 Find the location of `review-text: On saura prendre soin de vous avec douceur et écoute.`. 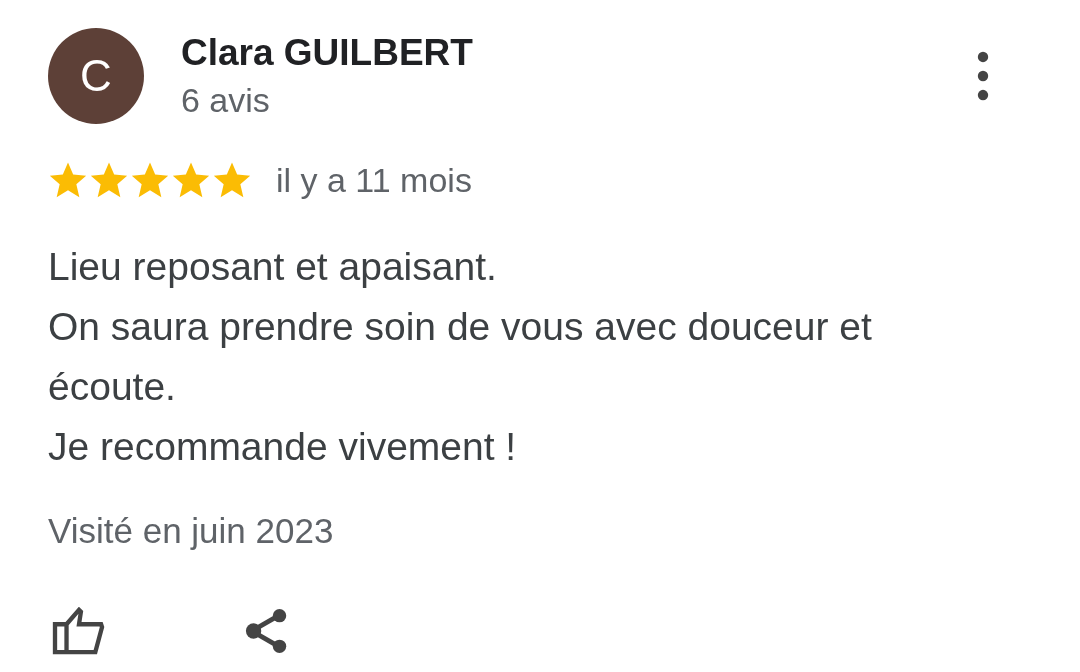

review-text: On saura prendre soin de vous avec douceur et écoute. is located at coordinates (460, 357).